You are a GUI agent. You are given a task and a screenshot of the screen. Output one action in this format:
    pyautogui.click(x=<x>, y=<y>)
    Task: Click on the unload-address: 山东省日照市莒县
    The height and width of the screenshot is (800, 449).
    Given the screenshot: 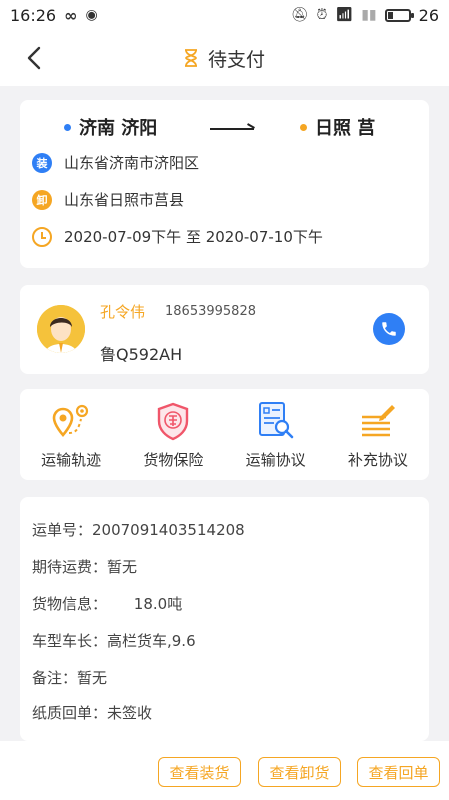 What is the action you would take?
    pyautogui.click(x=124, y=200)
    